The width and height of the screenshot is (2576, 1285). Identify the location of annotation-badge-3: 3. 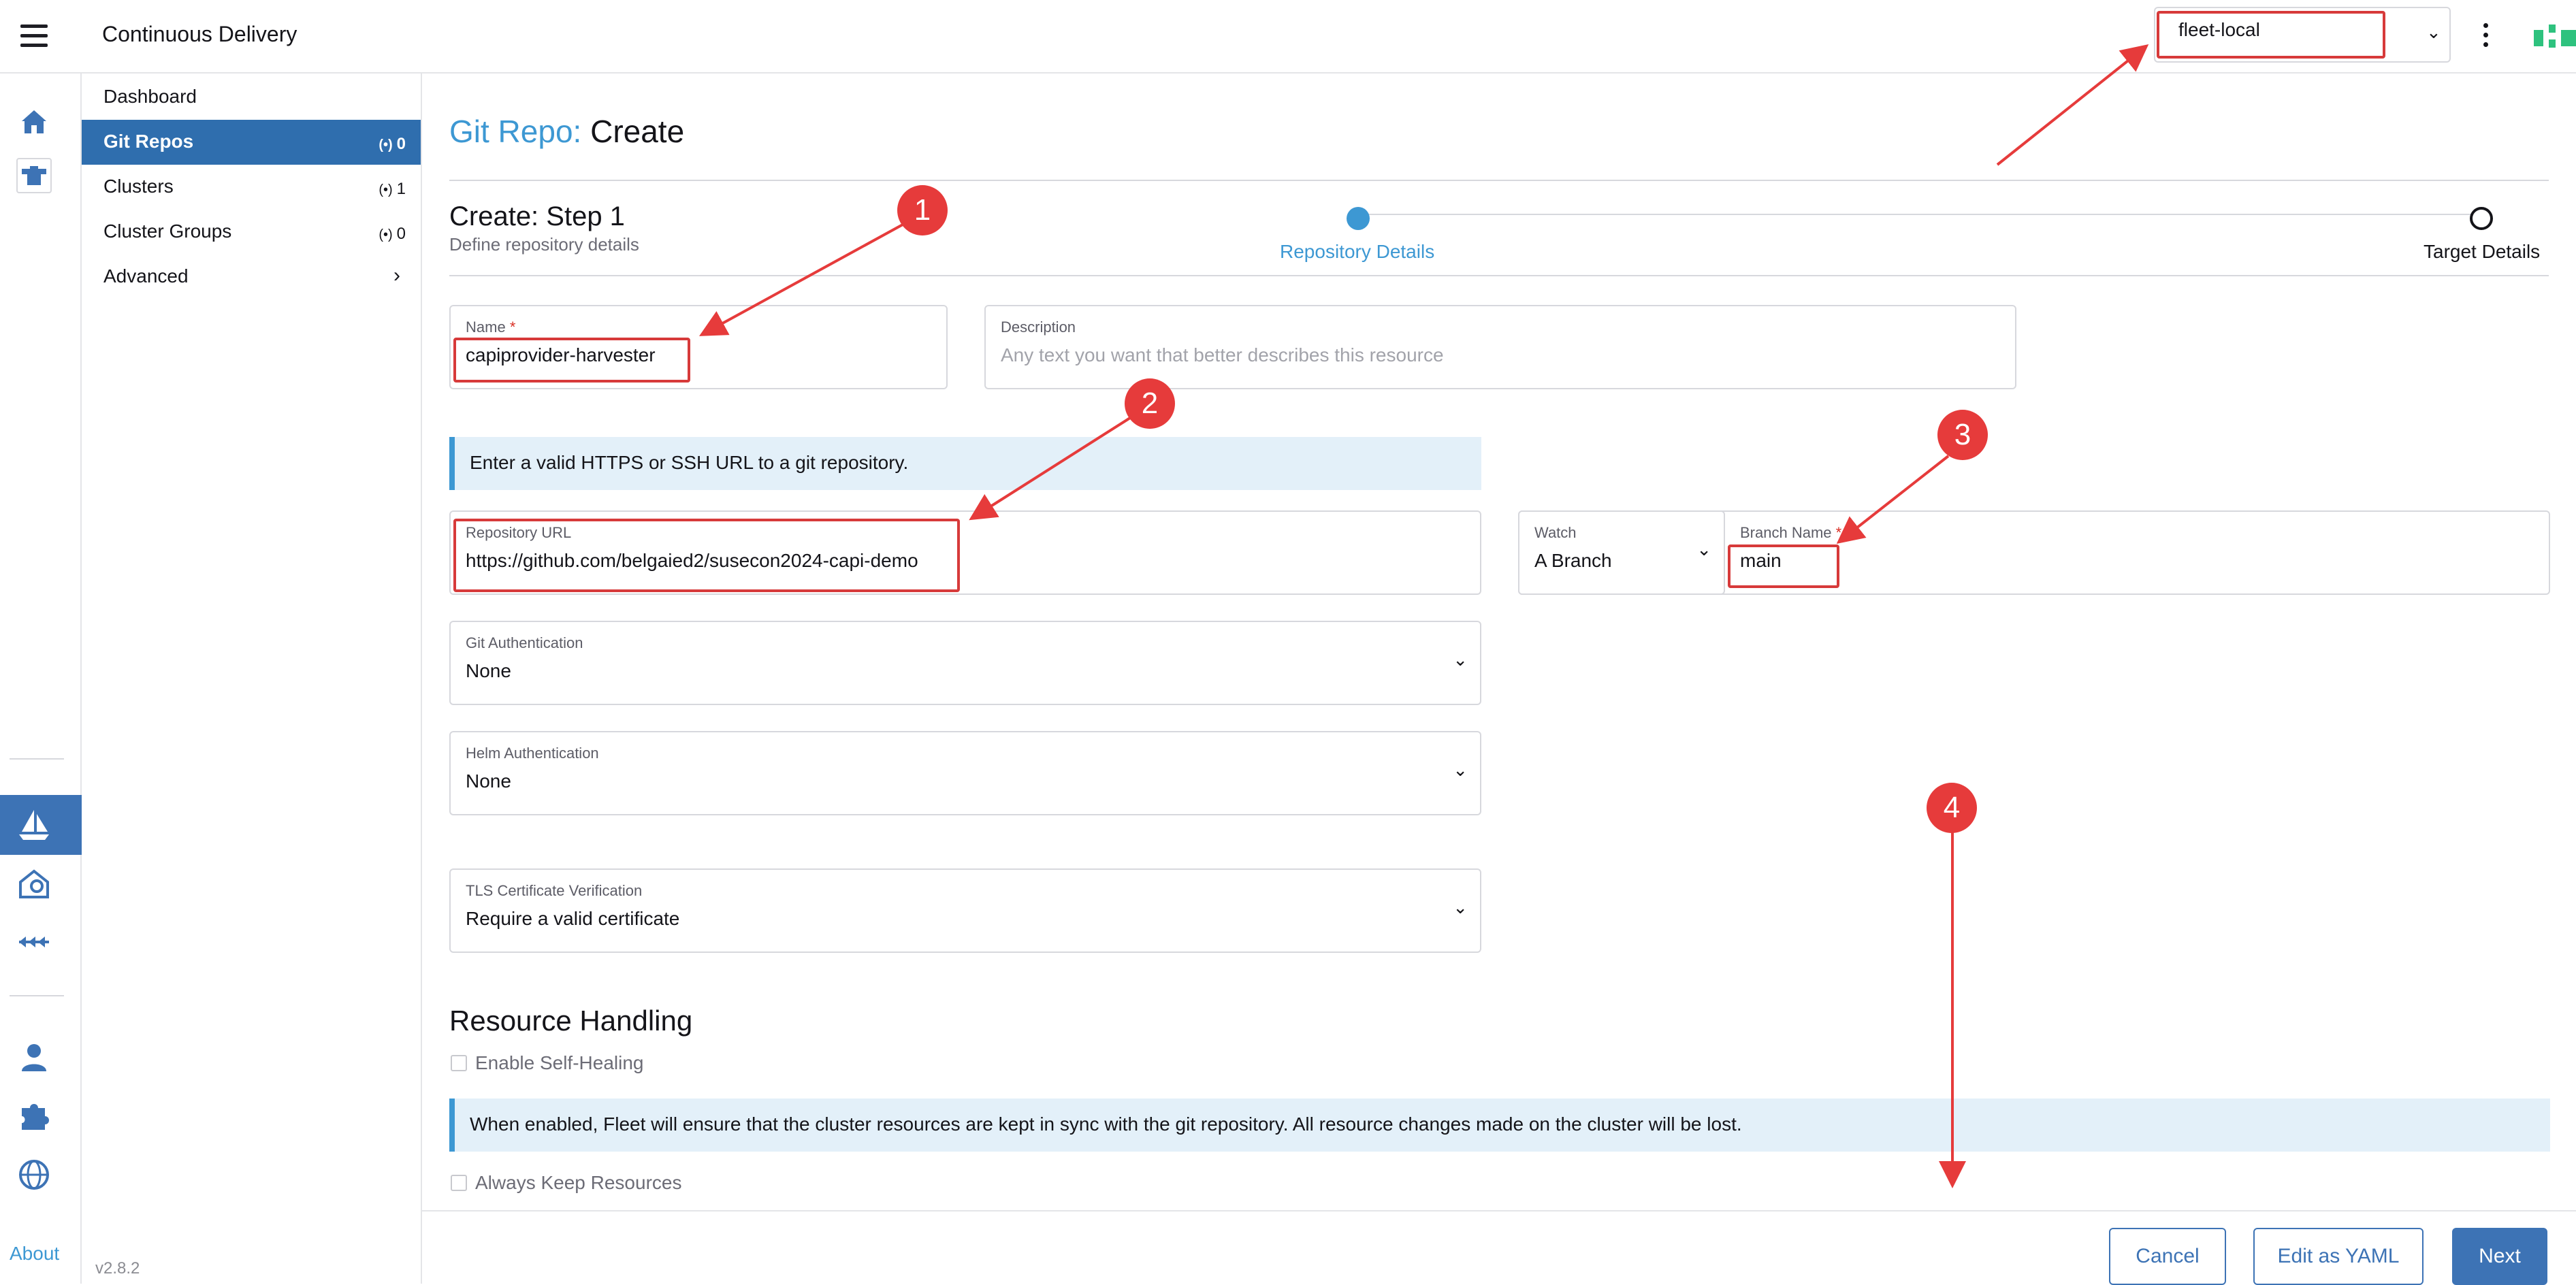
(1963, 435).